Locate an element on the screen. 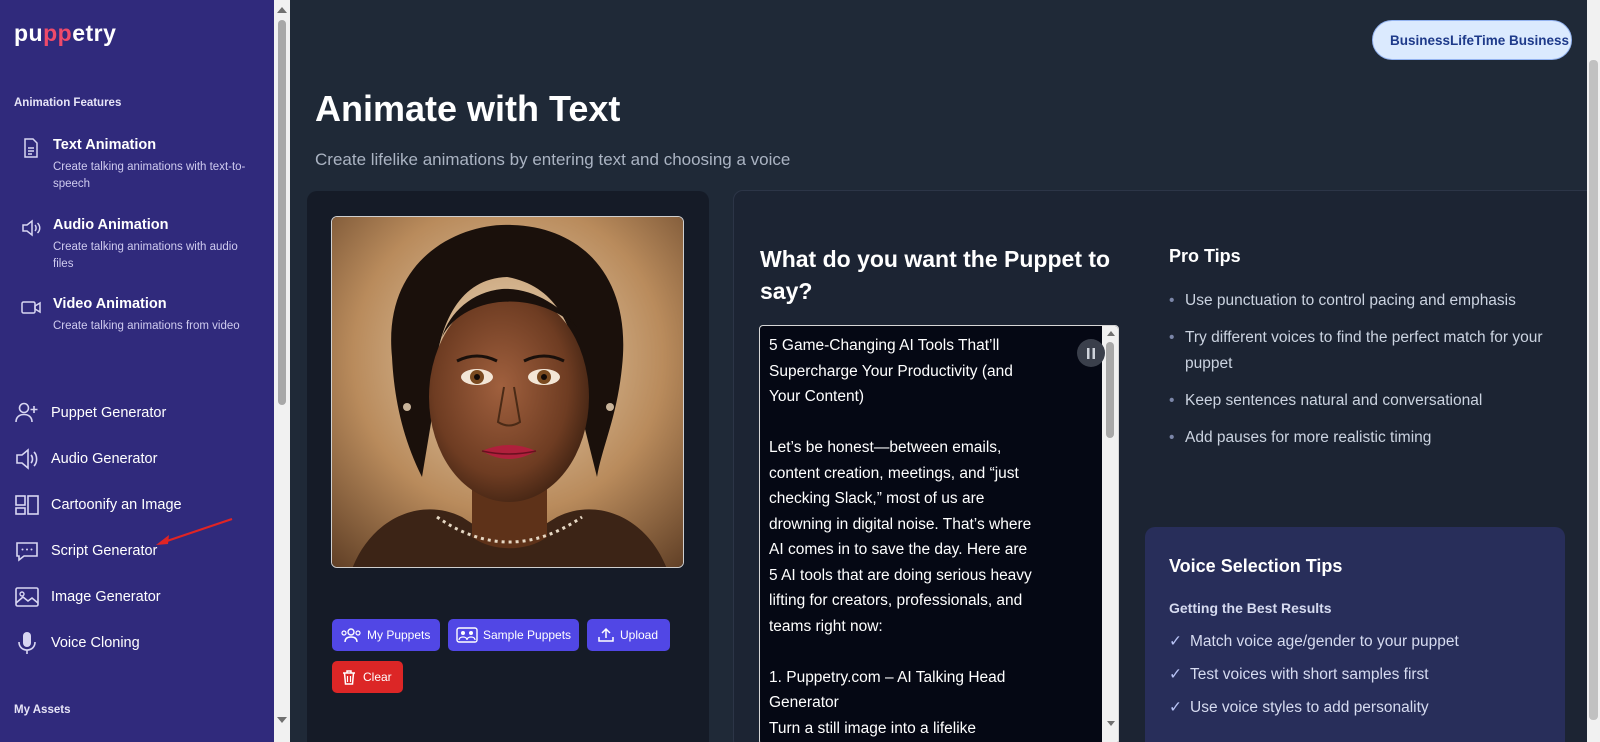 This screenshot has height=742, width=1600. document-icon is located at coordinates (31, 148).